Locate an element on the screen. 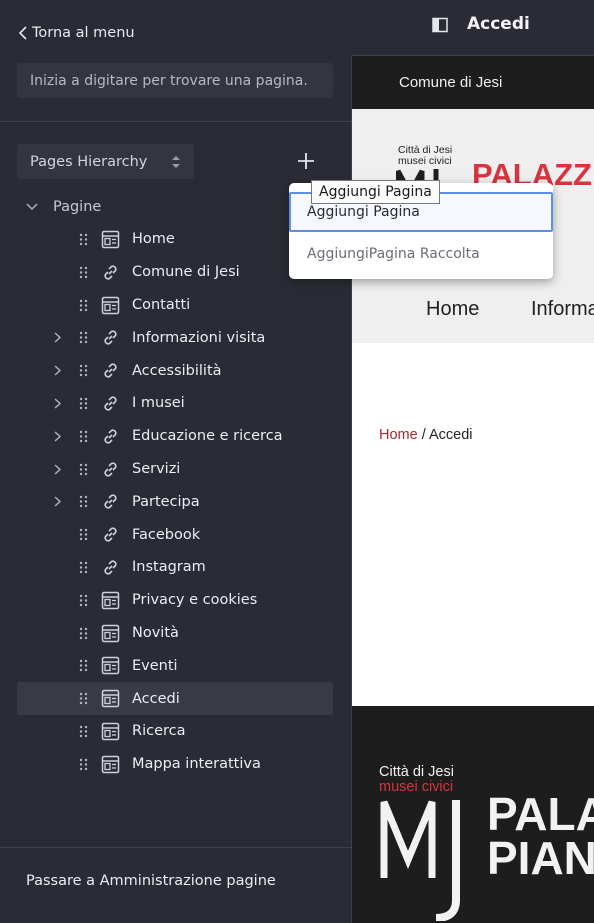  chevron-left-icon is located at coordinates (22, 33).